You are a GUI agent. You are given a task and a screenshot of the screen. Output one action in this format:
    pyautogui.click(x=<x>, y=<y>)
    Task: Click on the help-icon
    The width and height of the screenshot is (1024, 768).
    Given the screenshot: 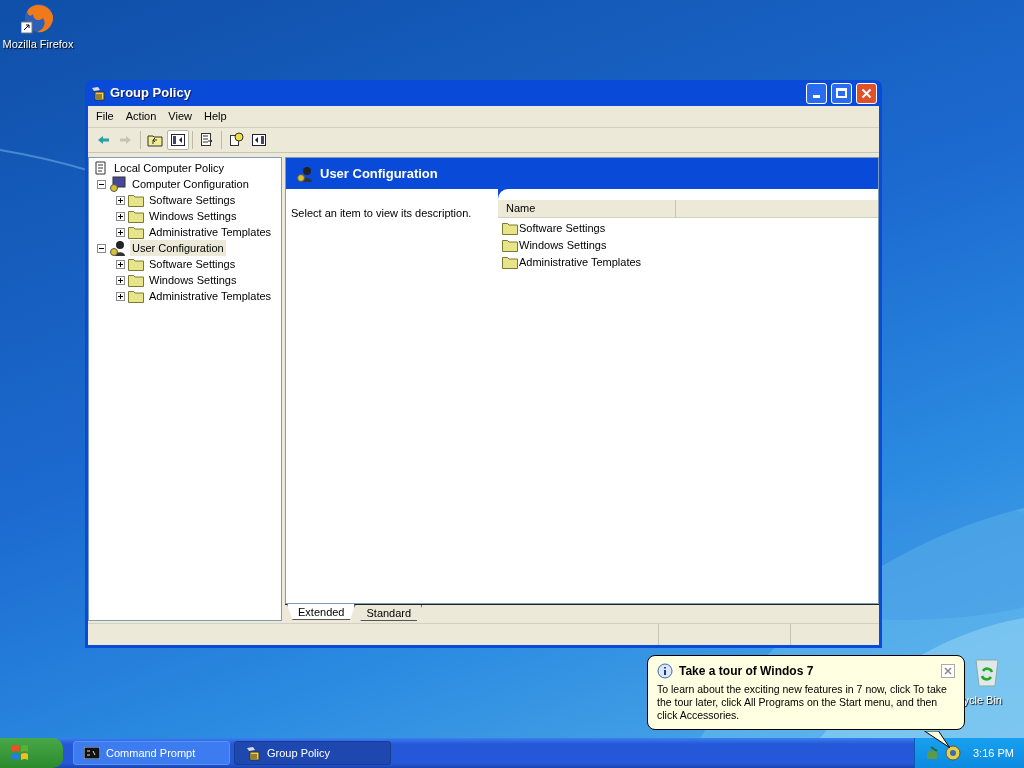 What is the action you would take?
    pyautogui.click(x=236, y=140)
    